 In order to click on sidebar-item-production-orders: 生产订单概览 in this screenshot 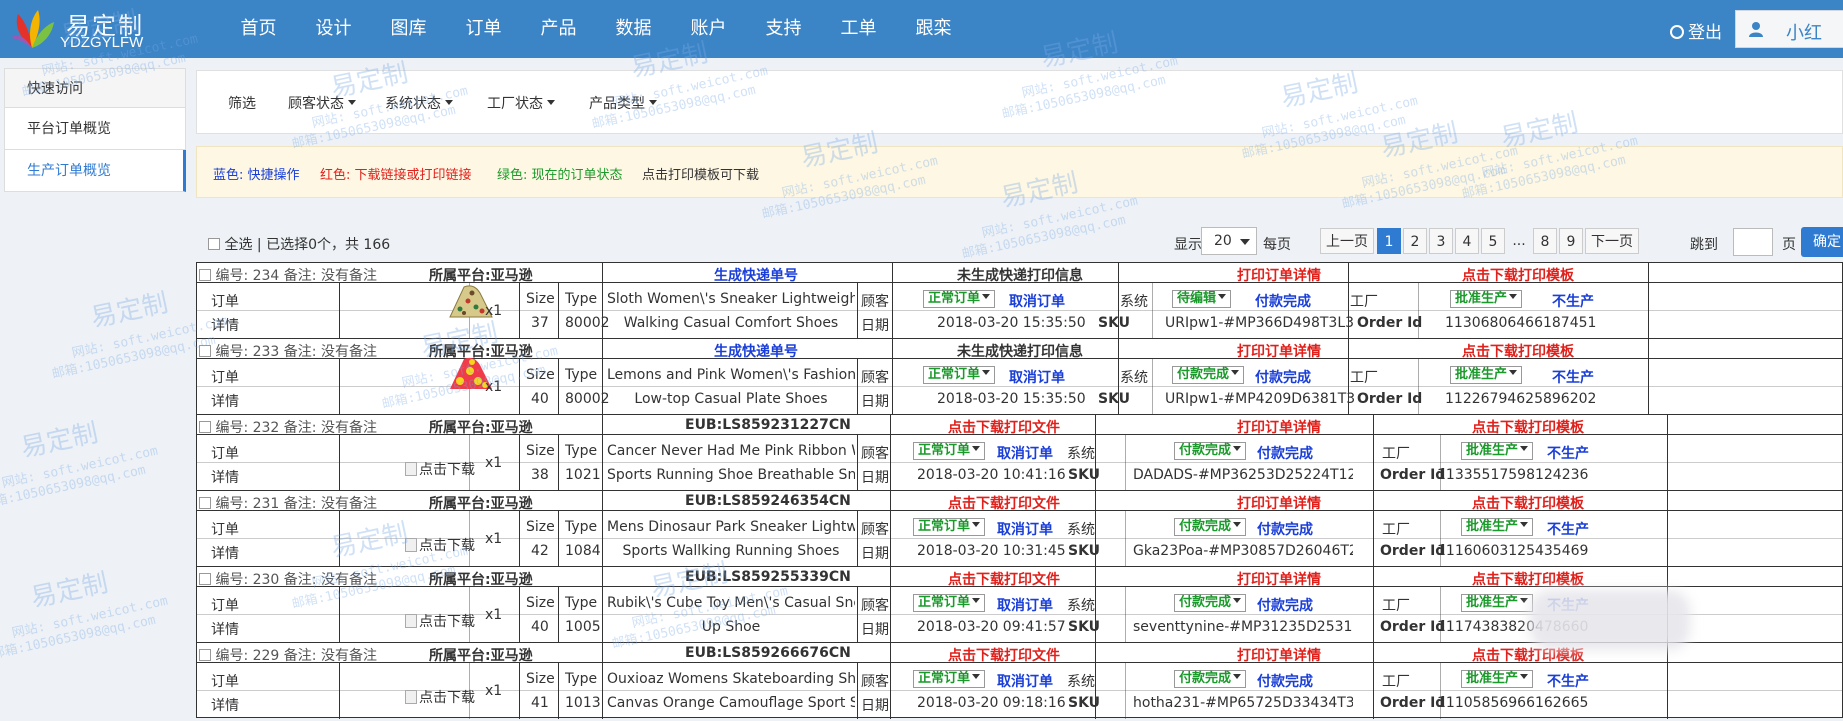, I will do `click(95, 171)`.